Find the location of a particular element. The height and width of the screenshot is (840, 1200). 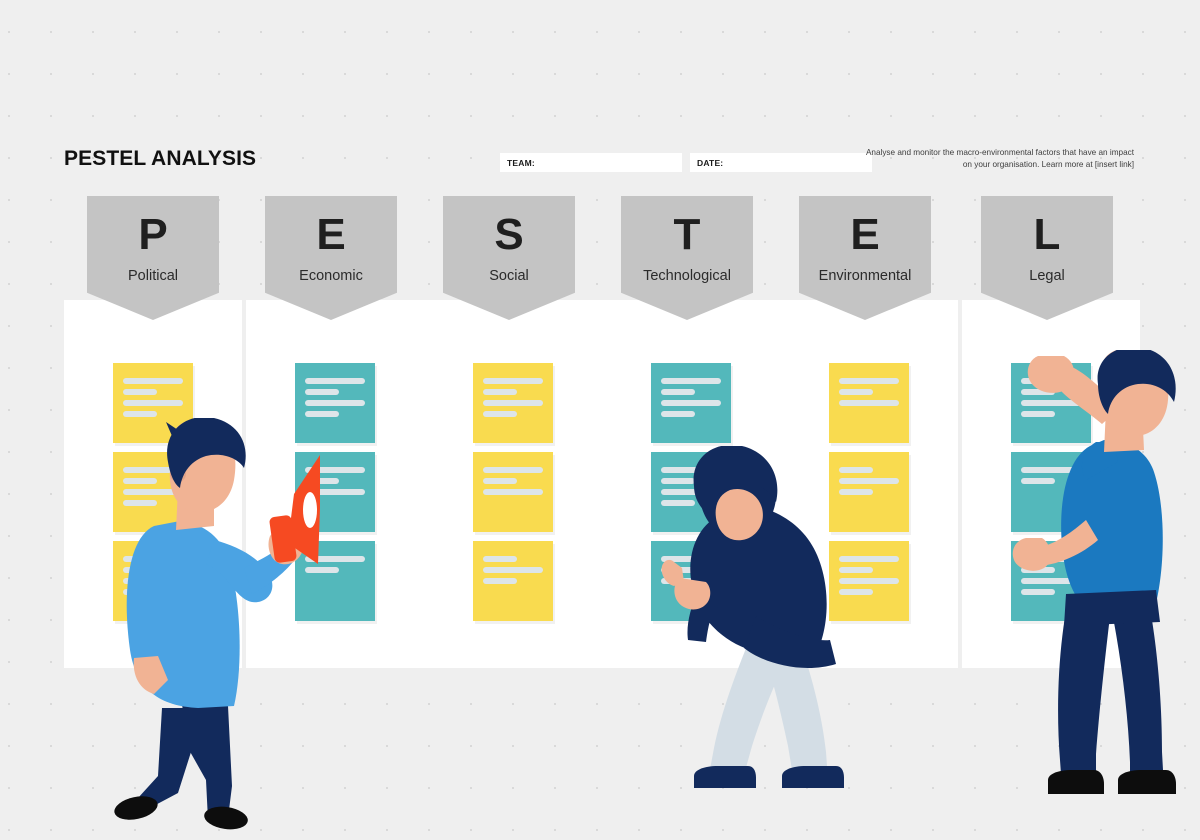

date-label: DATE: is located at coordinates (710, 162).